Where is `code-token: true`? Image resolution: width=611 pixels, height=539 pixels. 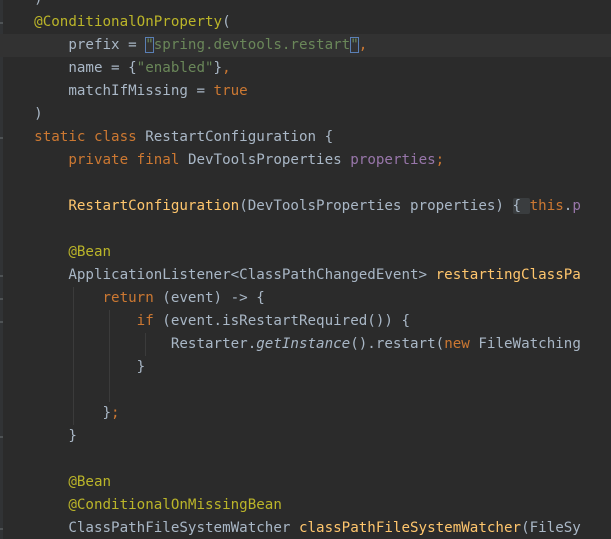 code-token: true is located at coordinates (230, 91).